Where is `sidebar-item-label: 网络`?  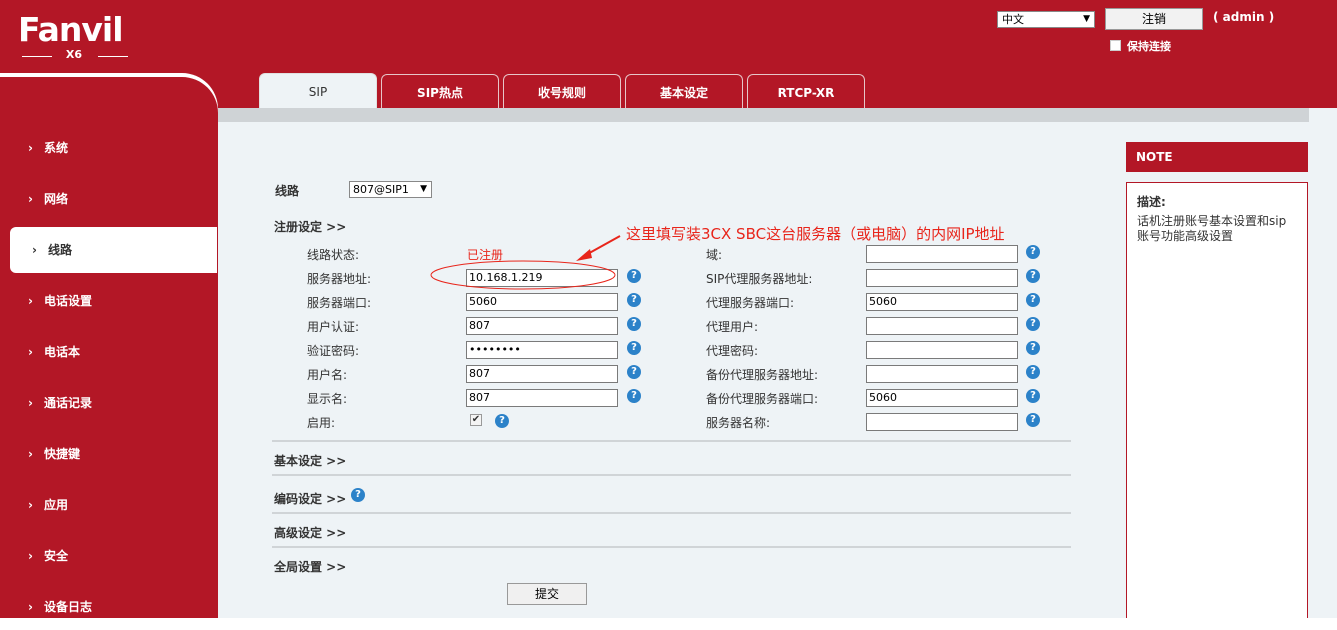
sidebar-item-label: 网络 is located at coordinates (56, 199).